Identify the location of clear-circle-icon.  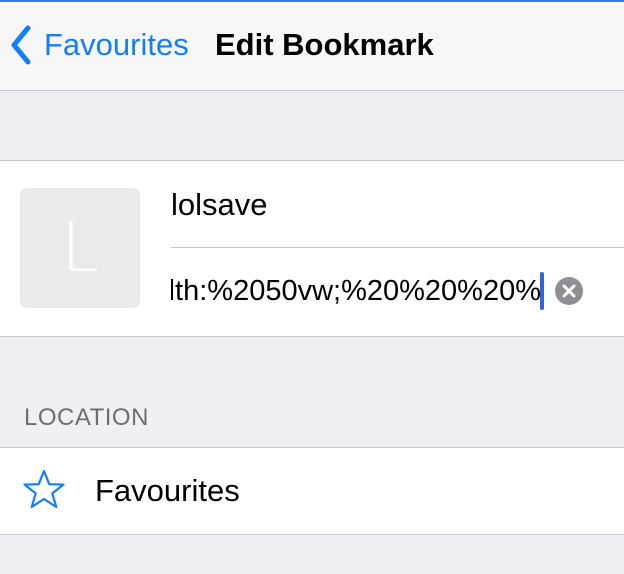
(569, 291).